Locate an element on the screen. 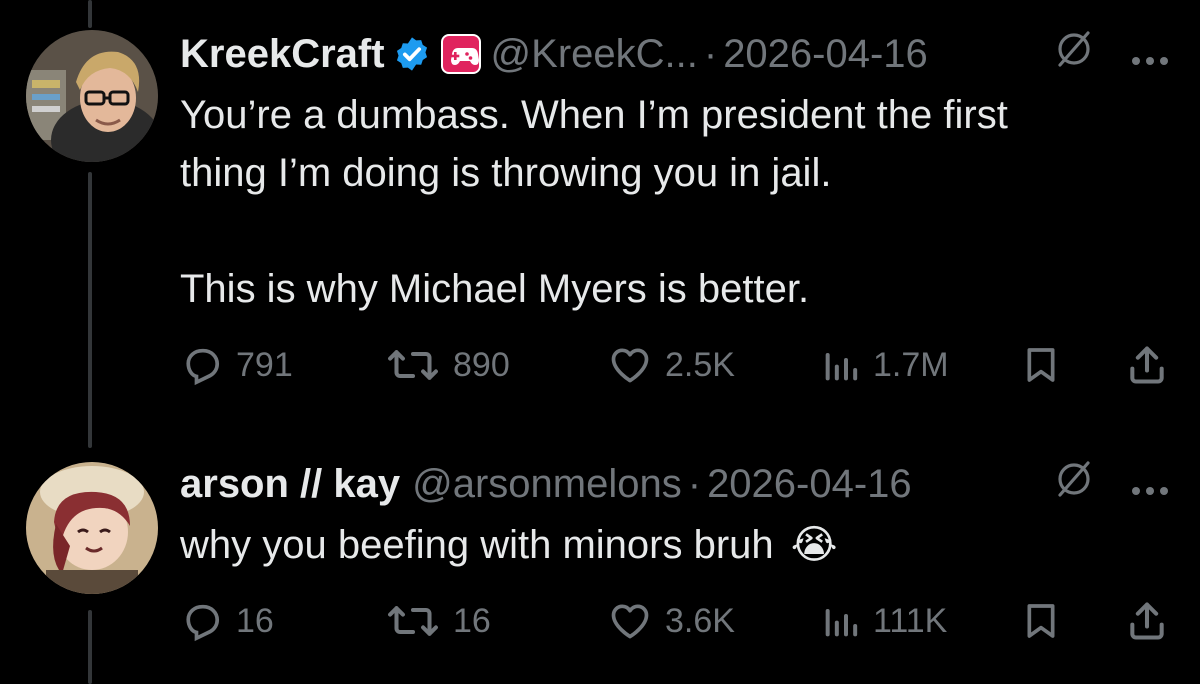 Image resolution: width=1200 pixels, height=684 pixels. views-button: 1.7M is located at coordinates (918, 365).